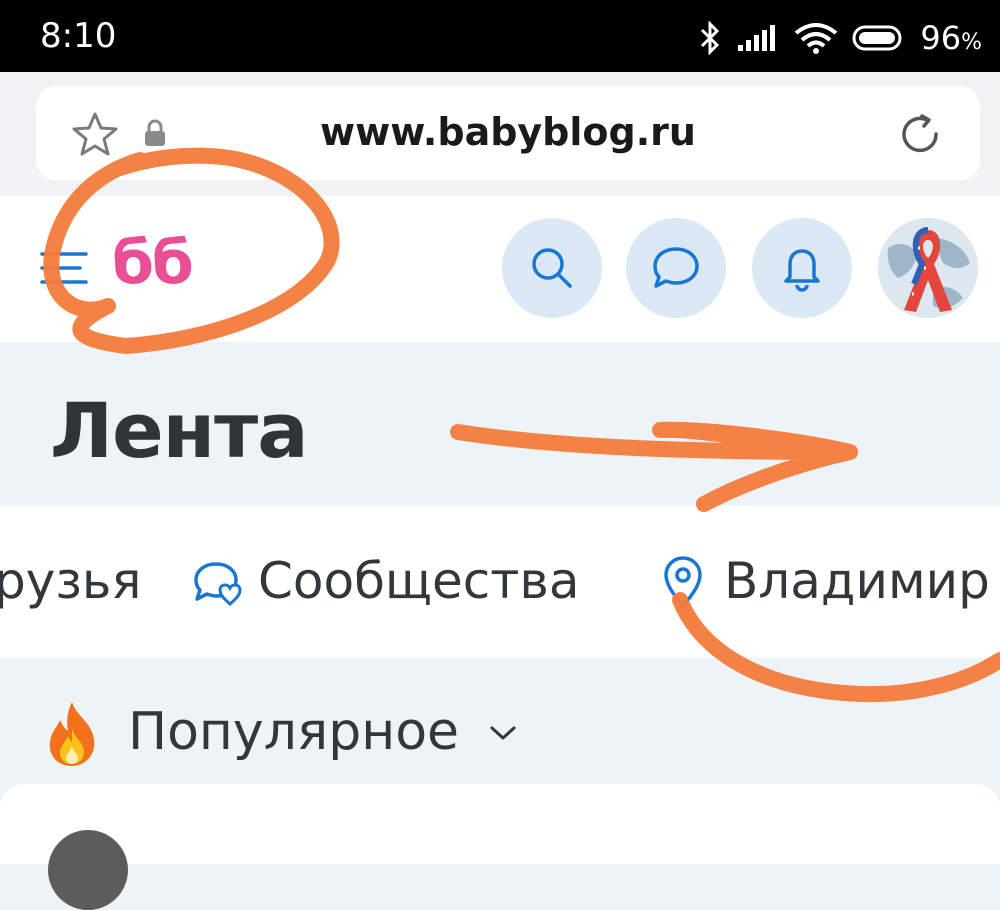  I want to click on signal-icon, so click(757, 38).